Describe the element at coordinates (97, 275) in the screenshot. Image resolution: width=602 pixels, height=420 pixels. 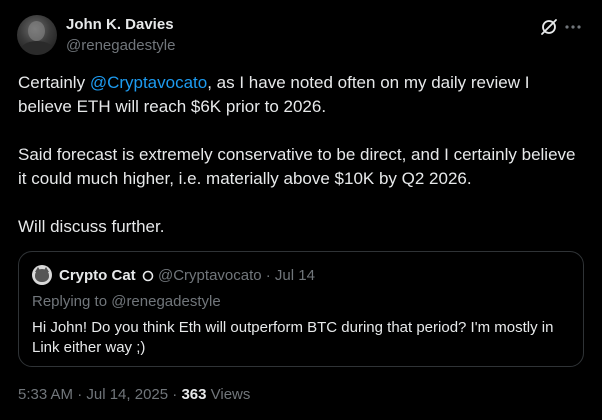
I see `quote-author-name: Crypto Cat` at that location.